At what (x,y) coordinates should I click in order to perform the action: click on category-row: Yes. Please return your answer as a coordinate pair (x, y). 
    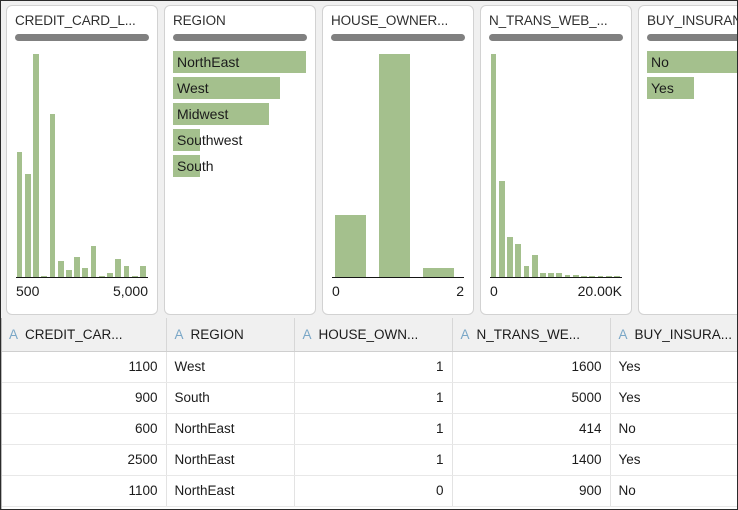
    Looking at the image, I should click on (692, 88).